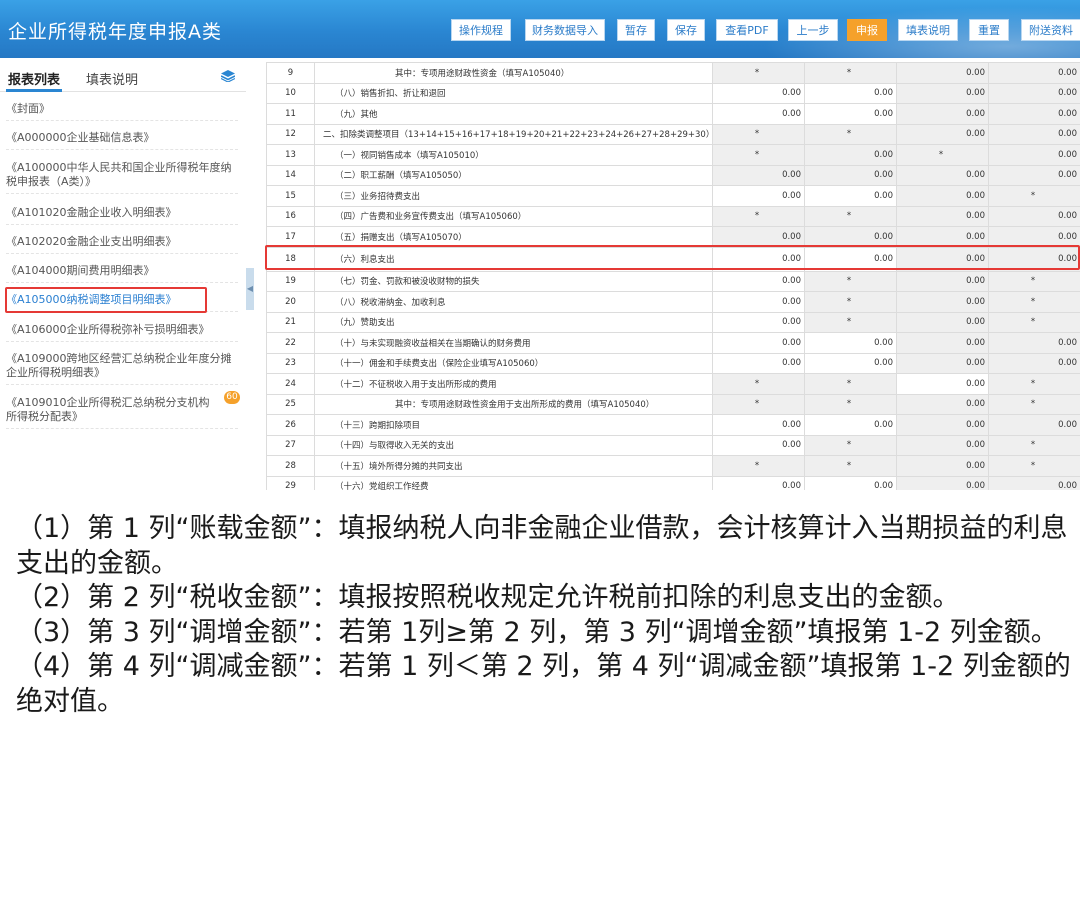 The height and width of the screenshot is (898, 1080). What do you see at coordinates (290, 466) in the screenshot?
I see `row-number: 28` at bounding box center [290, 466].